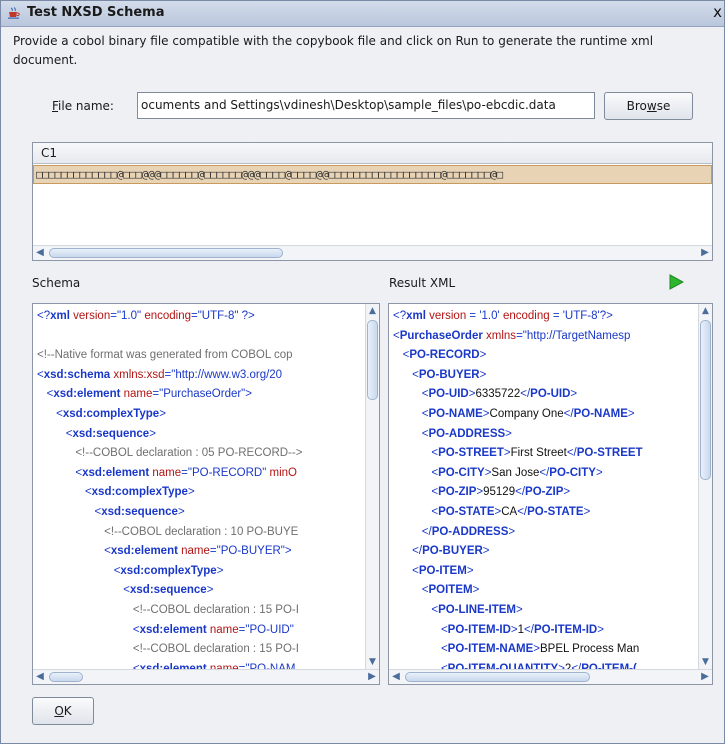 The image size is (725, 744). What do you see at coordinates (56, 283) in the screenshot?
I see `schema-label: Schema` at bounding box center [56, 283].